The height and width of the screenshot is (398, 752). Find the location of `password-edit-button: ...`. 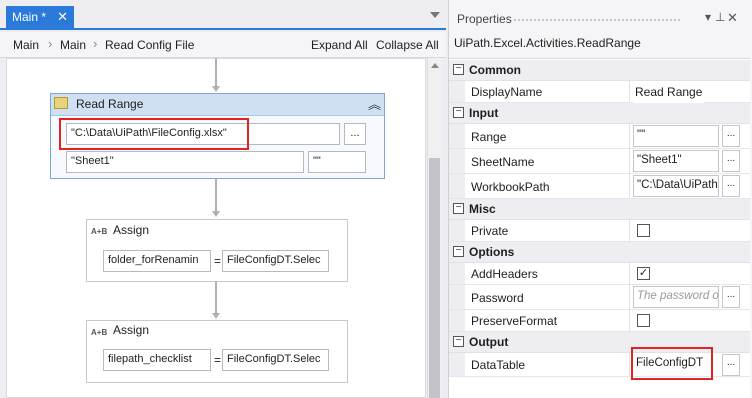

password-edit-button: ... is located at coordinates (731, 297).